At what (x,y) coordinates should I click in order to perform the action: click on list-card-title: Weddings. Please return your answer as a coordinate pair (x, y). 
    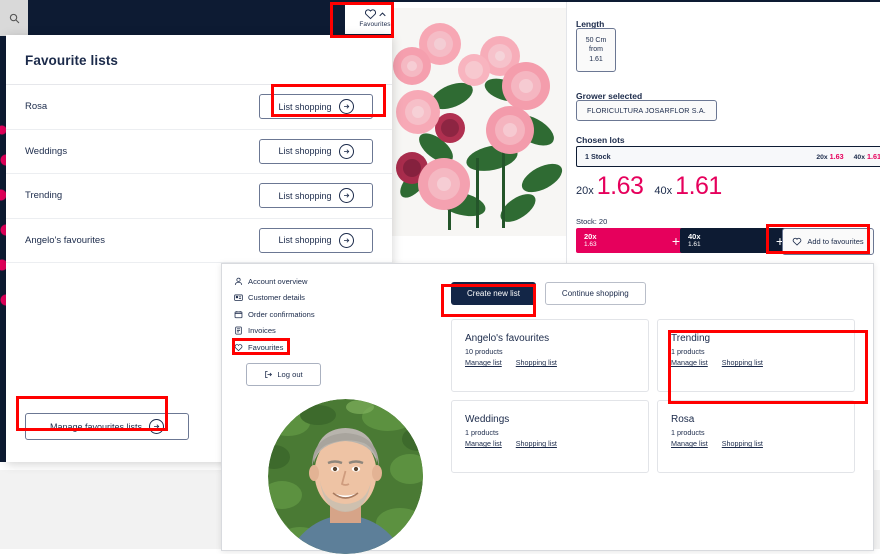
    Looking at the image, I should click on (487, 419).